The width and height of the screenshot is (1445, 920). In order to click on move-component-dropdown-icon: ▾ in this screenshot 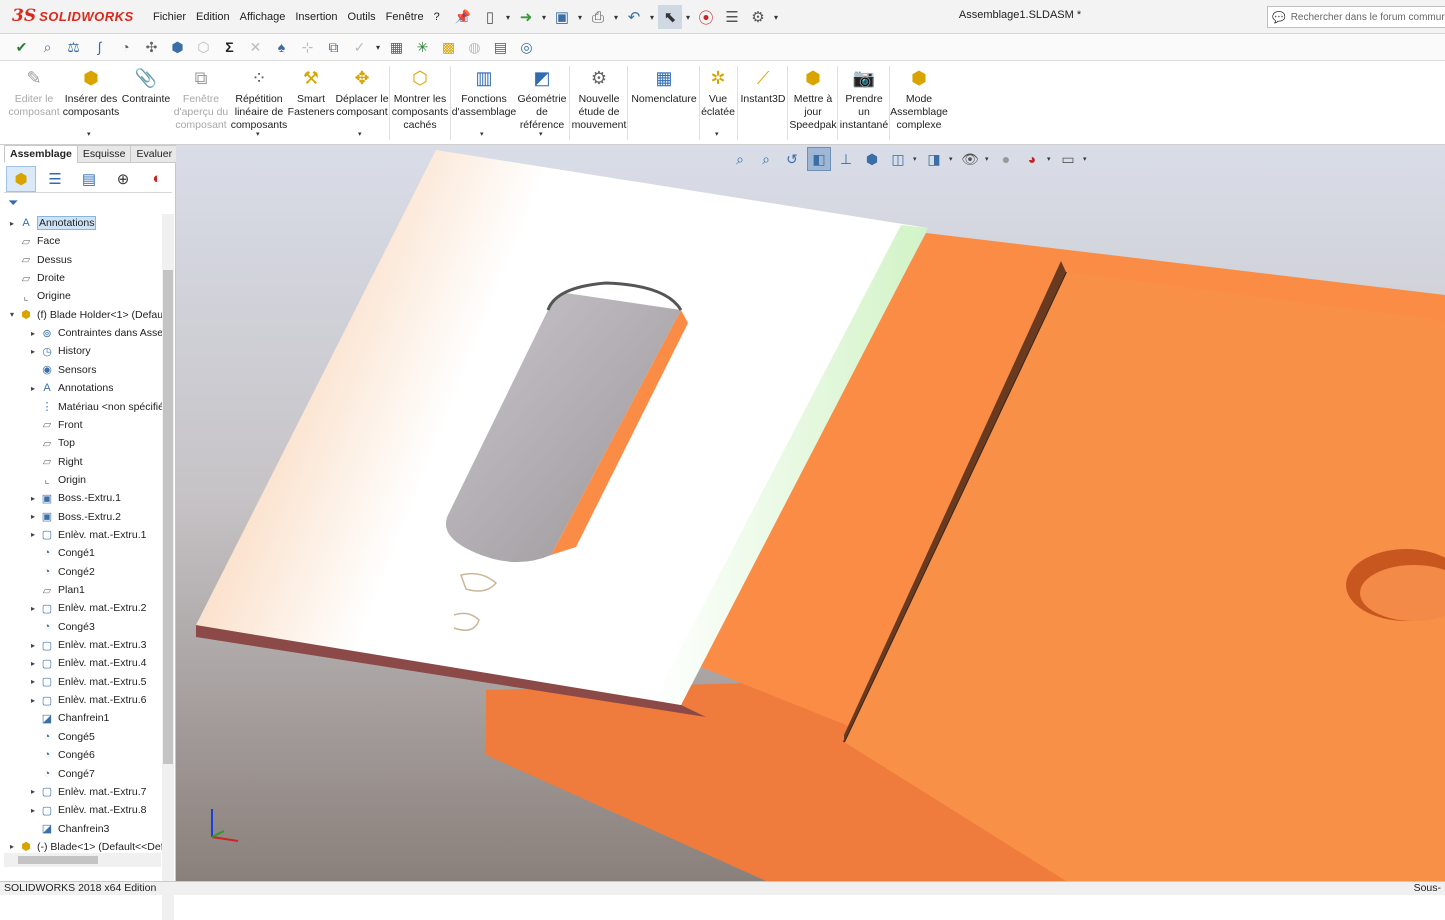, I will do `click(360, 134)`.